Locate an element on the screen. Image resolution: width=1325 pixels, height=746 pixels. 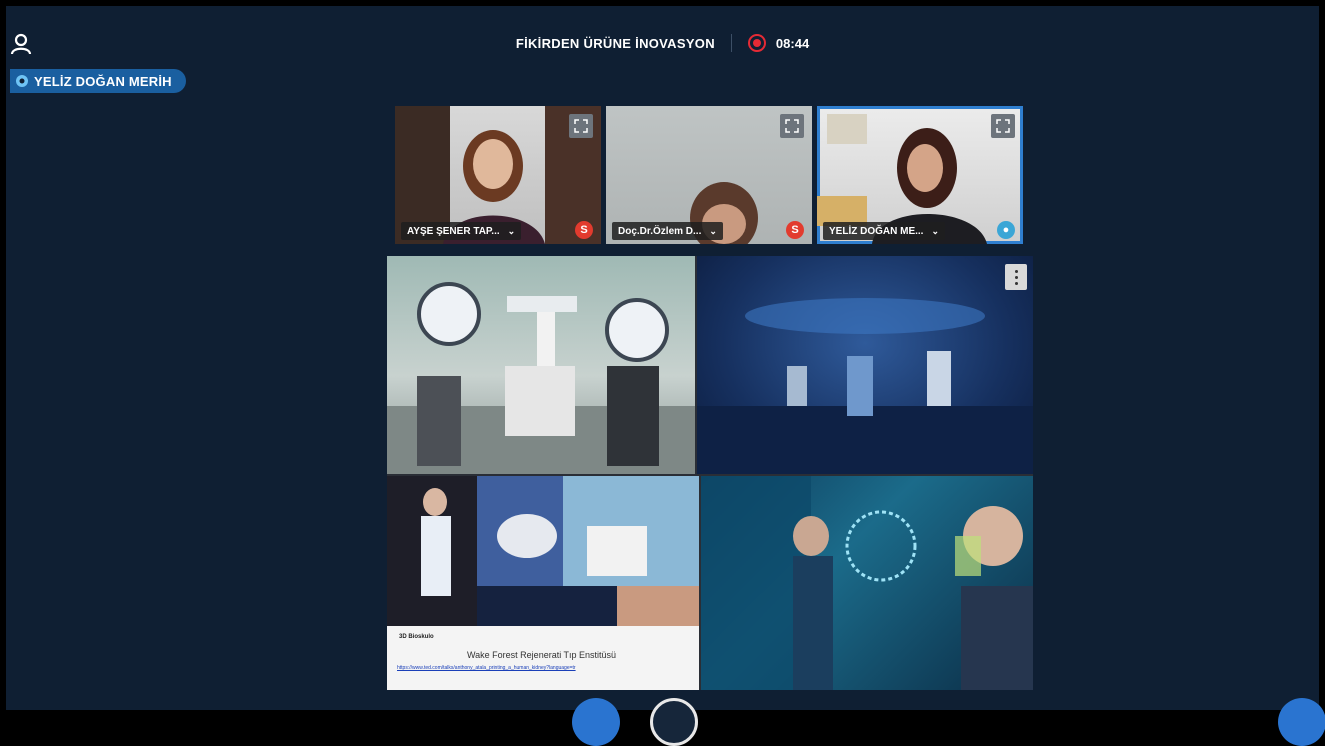
presenter-icon is located at coordinates (22, 81).